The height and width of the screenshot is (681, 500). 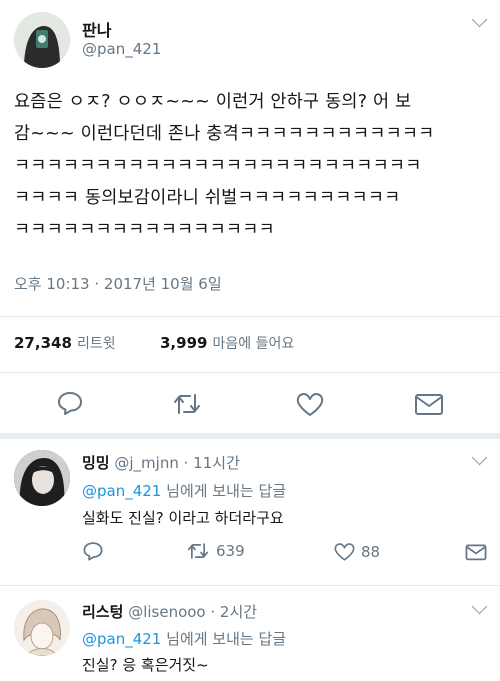 I want to click on like-label: 마음에 들어요, so click(x=253, y=344).